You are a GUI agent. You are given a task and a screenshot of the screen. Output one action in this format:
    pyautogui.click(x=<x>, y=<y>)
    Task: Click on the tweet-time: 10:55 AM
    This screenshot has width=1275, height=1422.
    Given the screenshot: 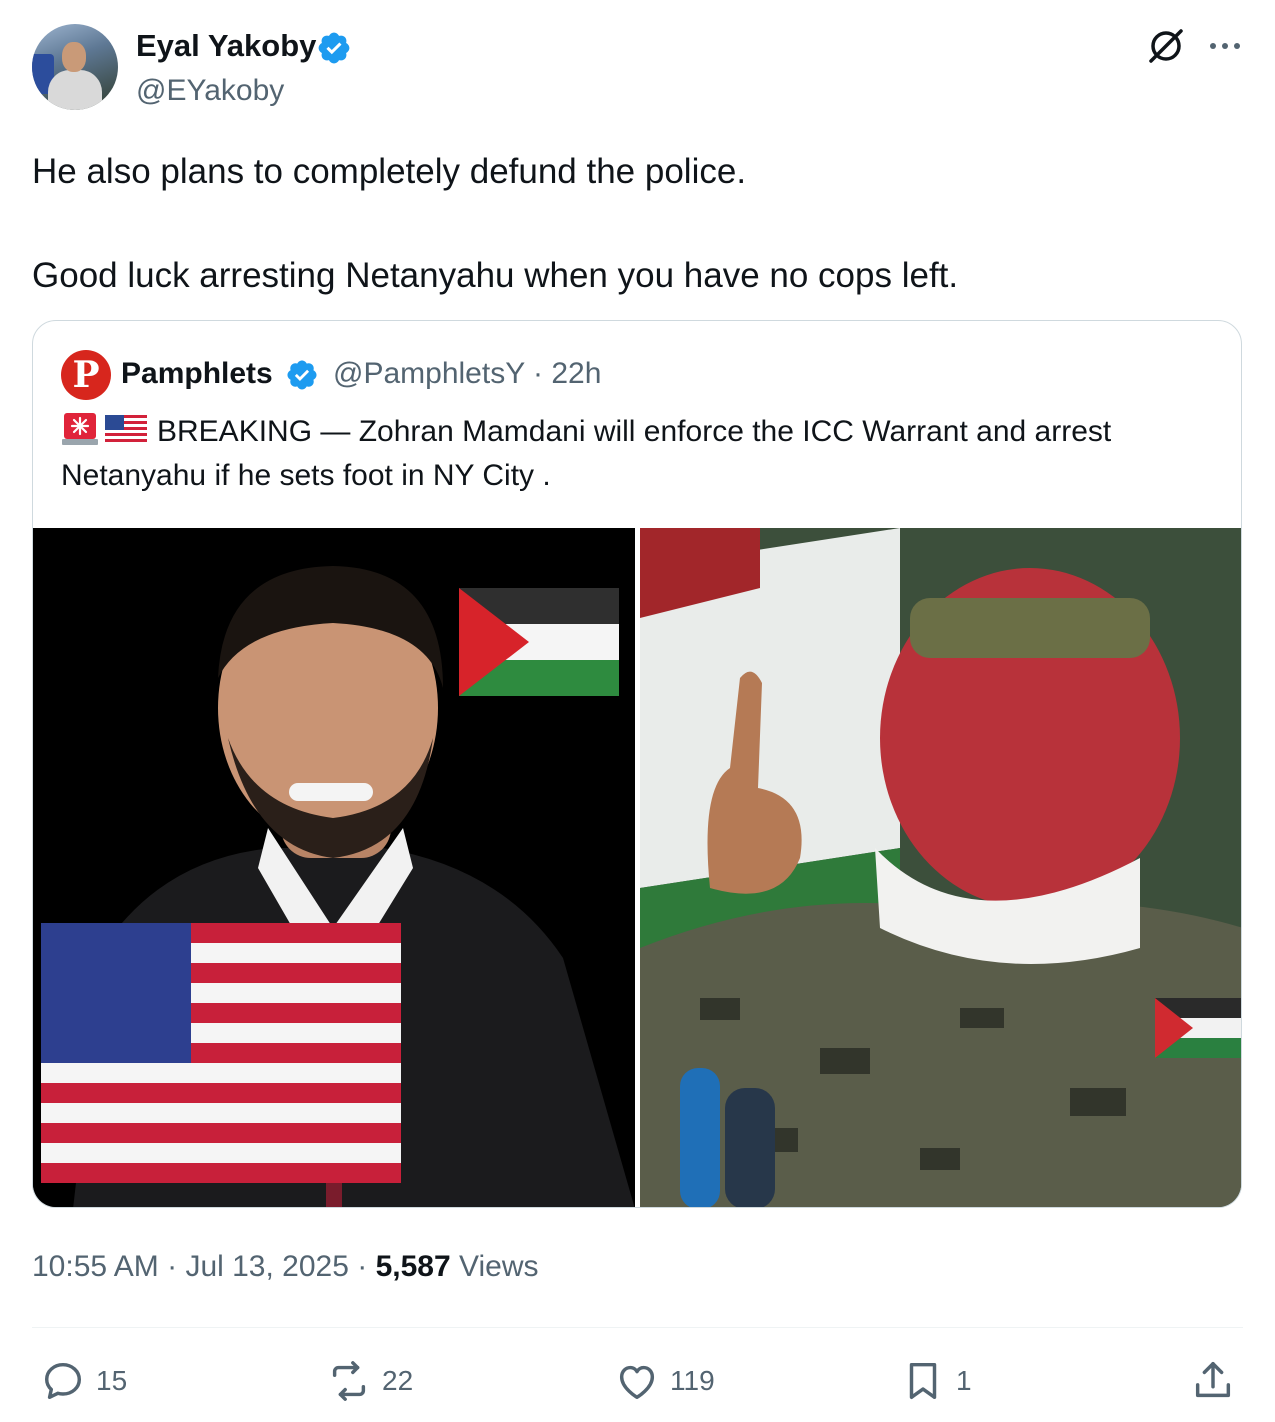 What is the action you would take?
    pyautogui.click(x=95, y=1266)
    